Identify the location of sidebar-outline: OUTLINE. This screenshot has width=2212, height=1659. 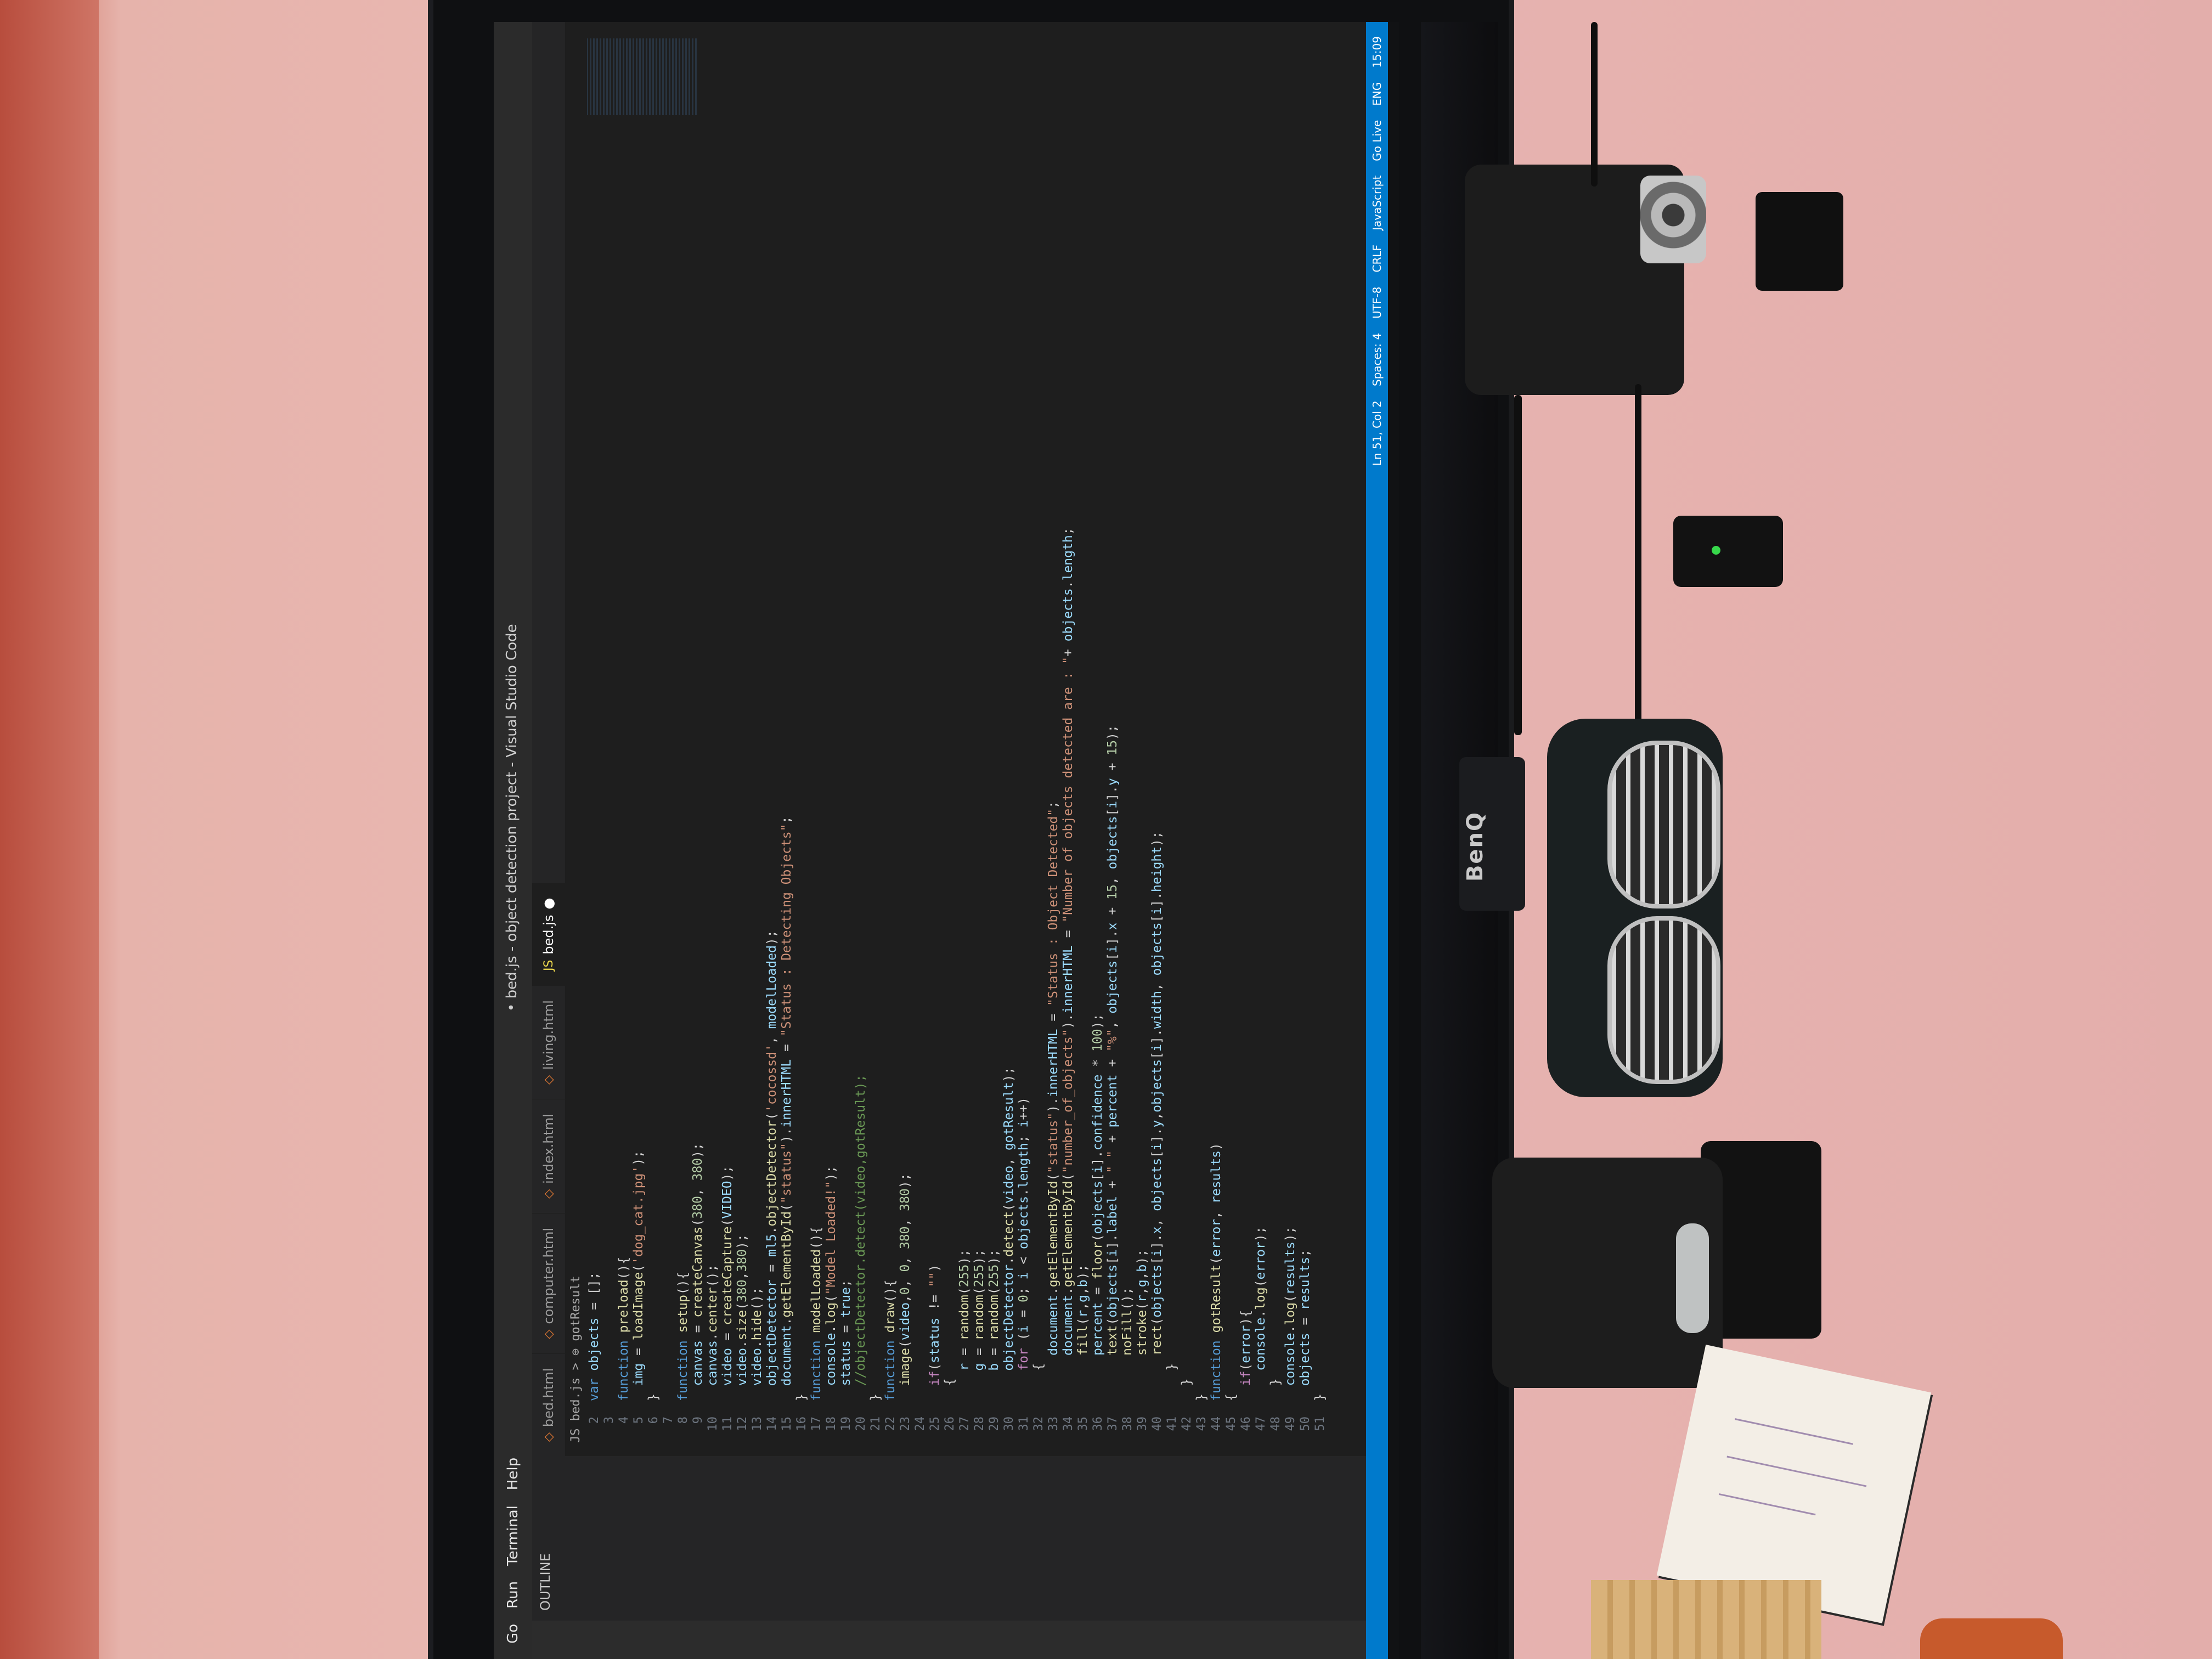
(545, 1538).